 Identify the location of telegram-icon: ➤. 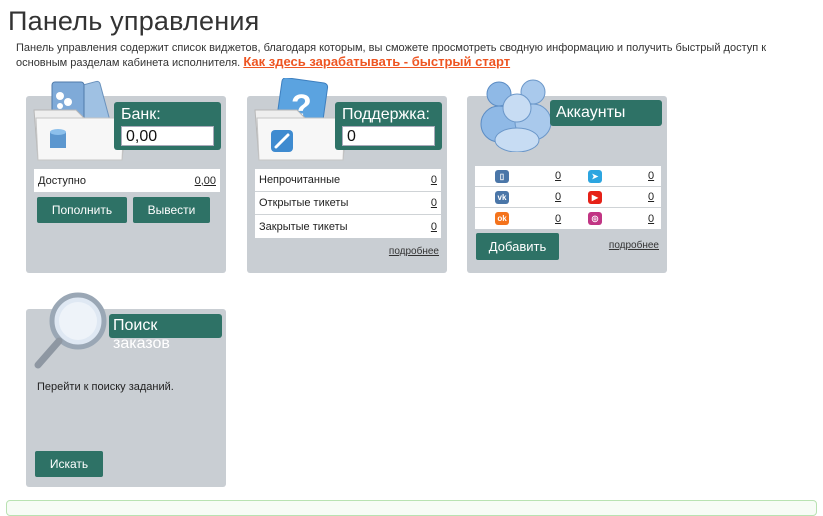
(595, 176).